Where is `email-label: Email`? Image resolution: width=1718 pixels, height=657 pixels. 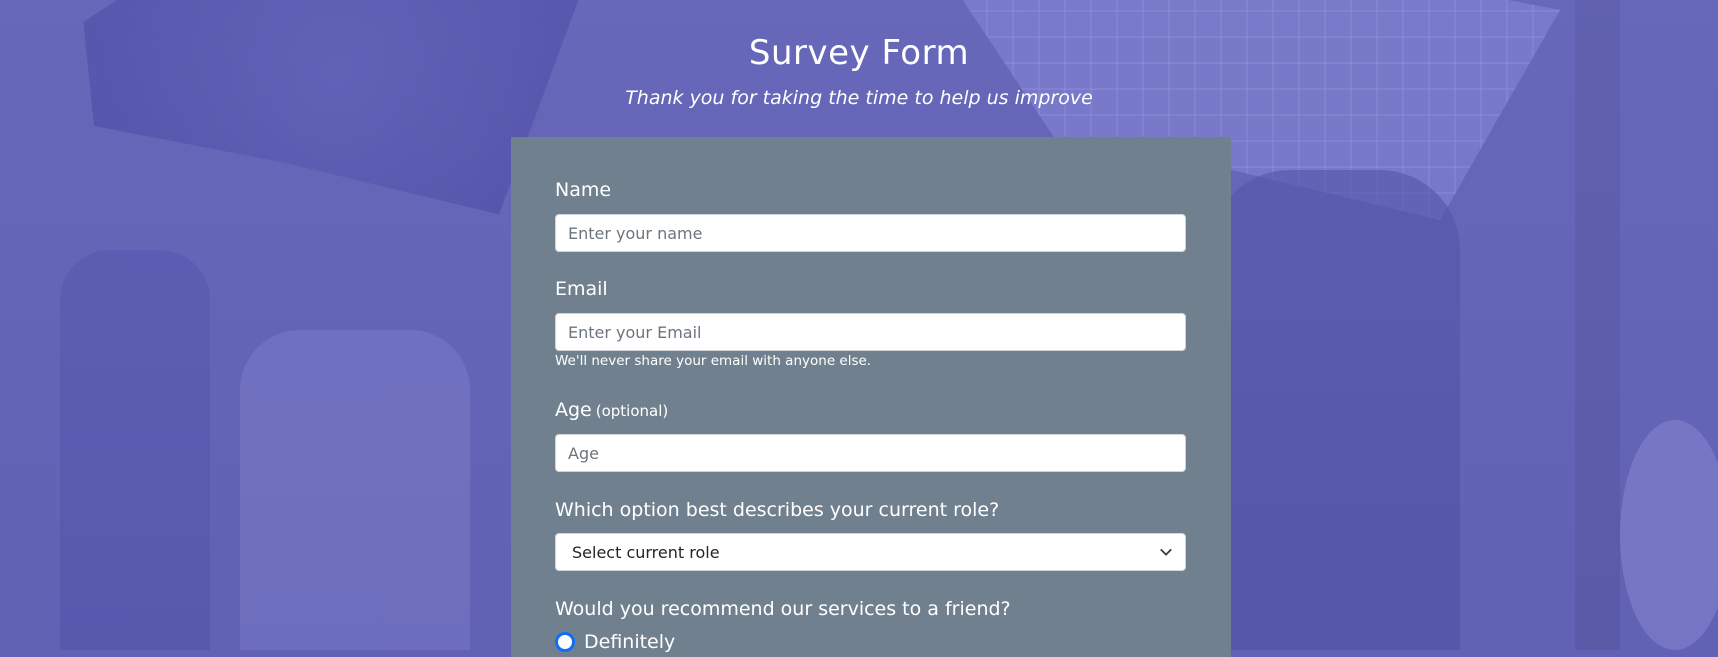 email-label: Email is located at coordinates (581, 289).